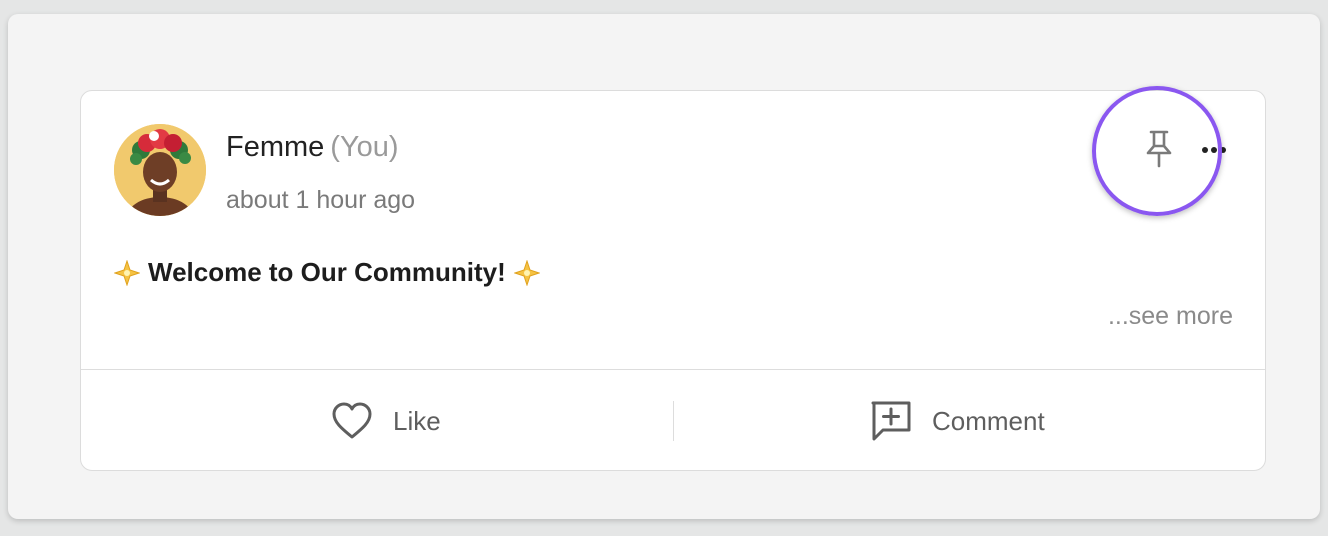 This screenshot has height=536, width=1328. What do you see at coordinates (673, 369) in the screenshot?
I see `card-divider` at bounding box center [673, 369].